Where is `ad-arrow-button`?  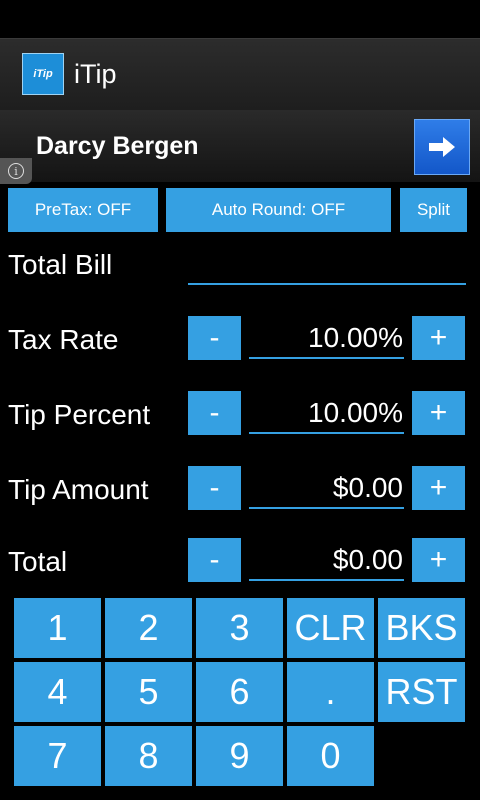 ad-arrow-button is located at coordinates (442, 147).